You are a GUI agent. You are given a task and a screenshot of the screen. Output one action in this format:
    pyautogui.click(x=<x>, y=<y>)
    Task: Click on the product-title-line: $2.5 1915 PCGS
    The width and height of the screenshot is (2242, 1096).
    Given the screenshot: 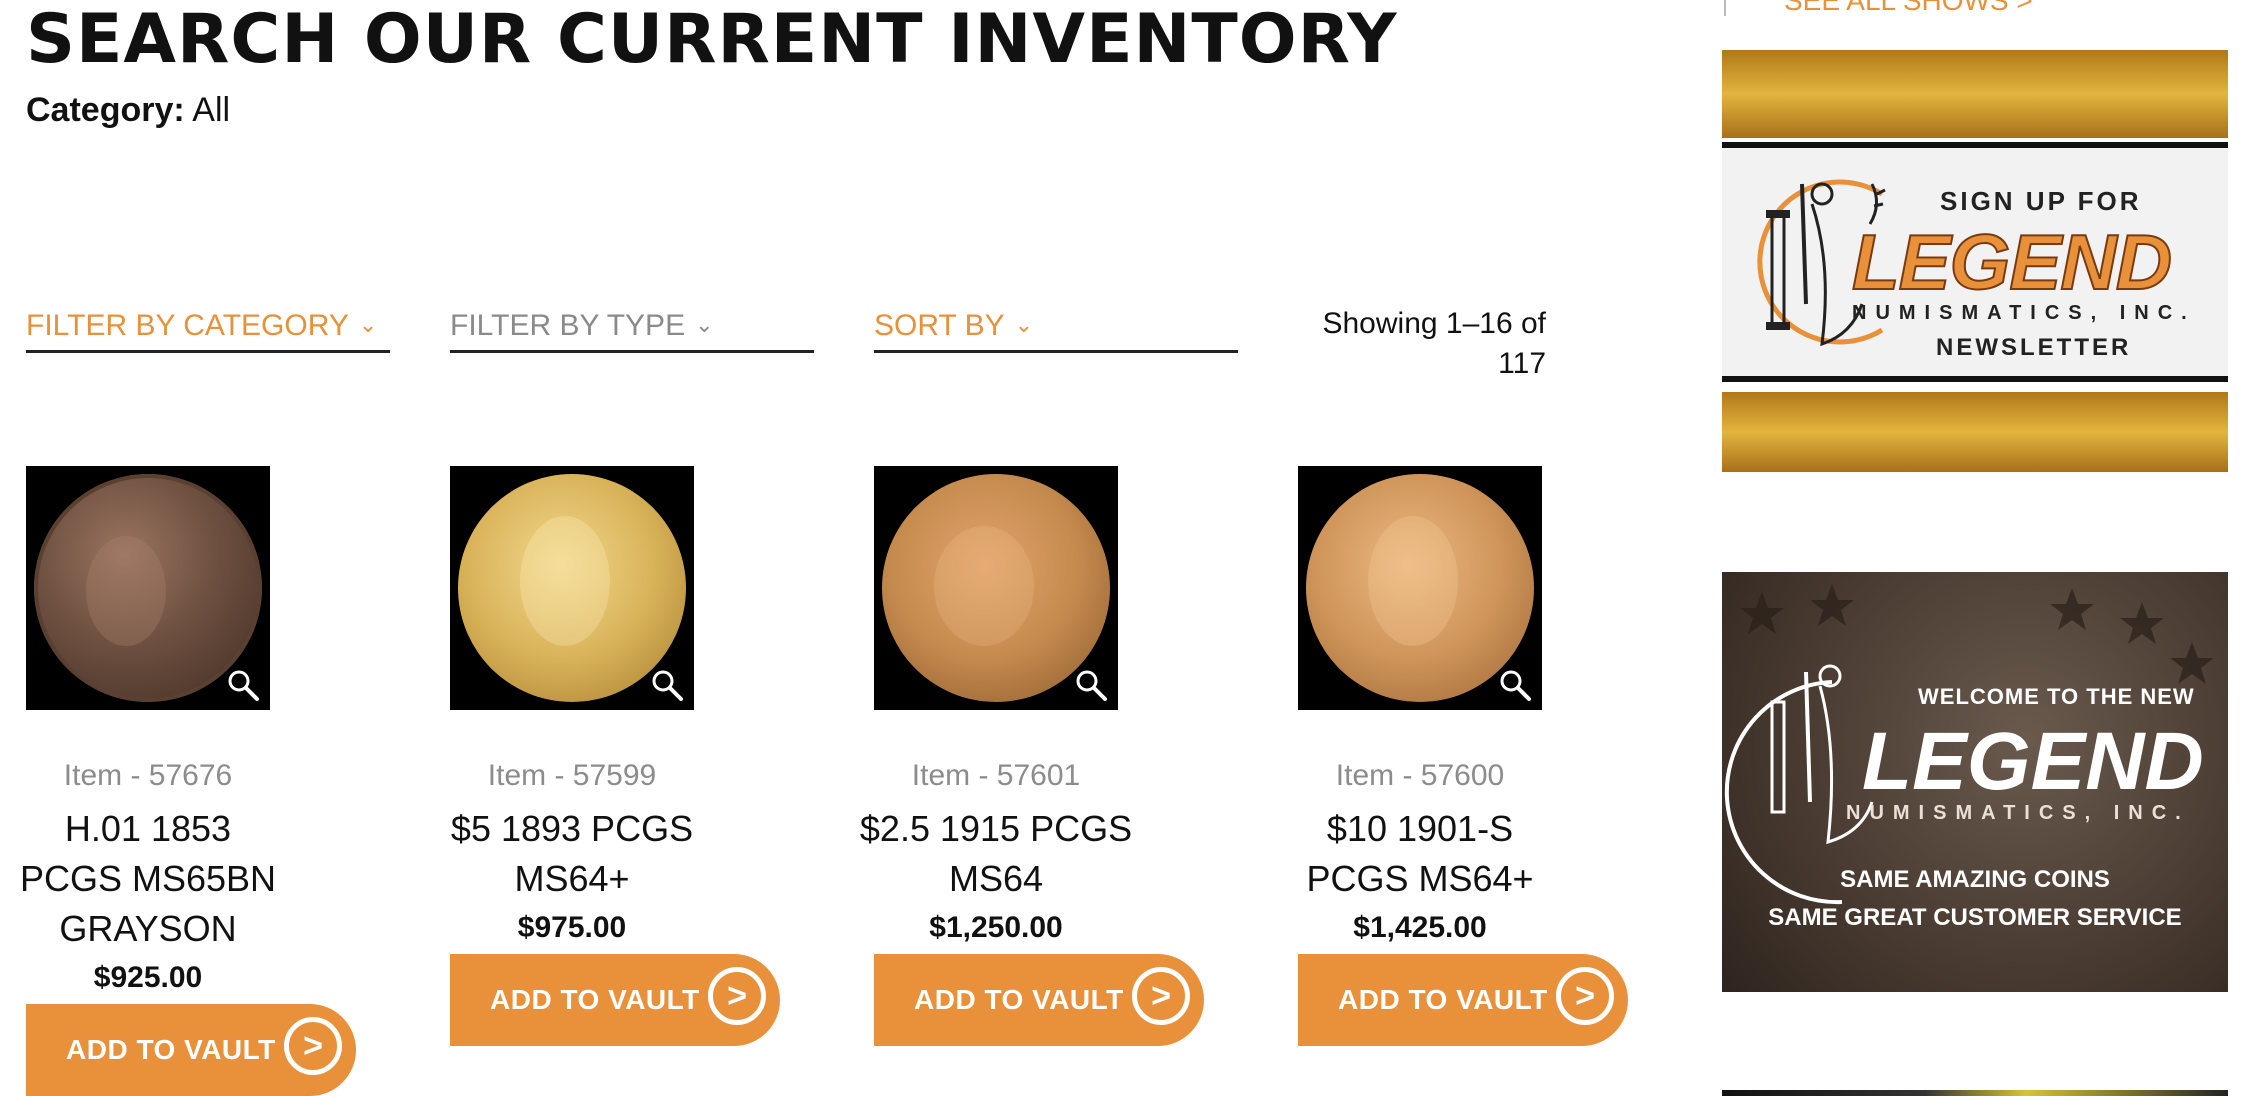 What is the action you would take?
    pyautogui.click(x=996, y=828)
    